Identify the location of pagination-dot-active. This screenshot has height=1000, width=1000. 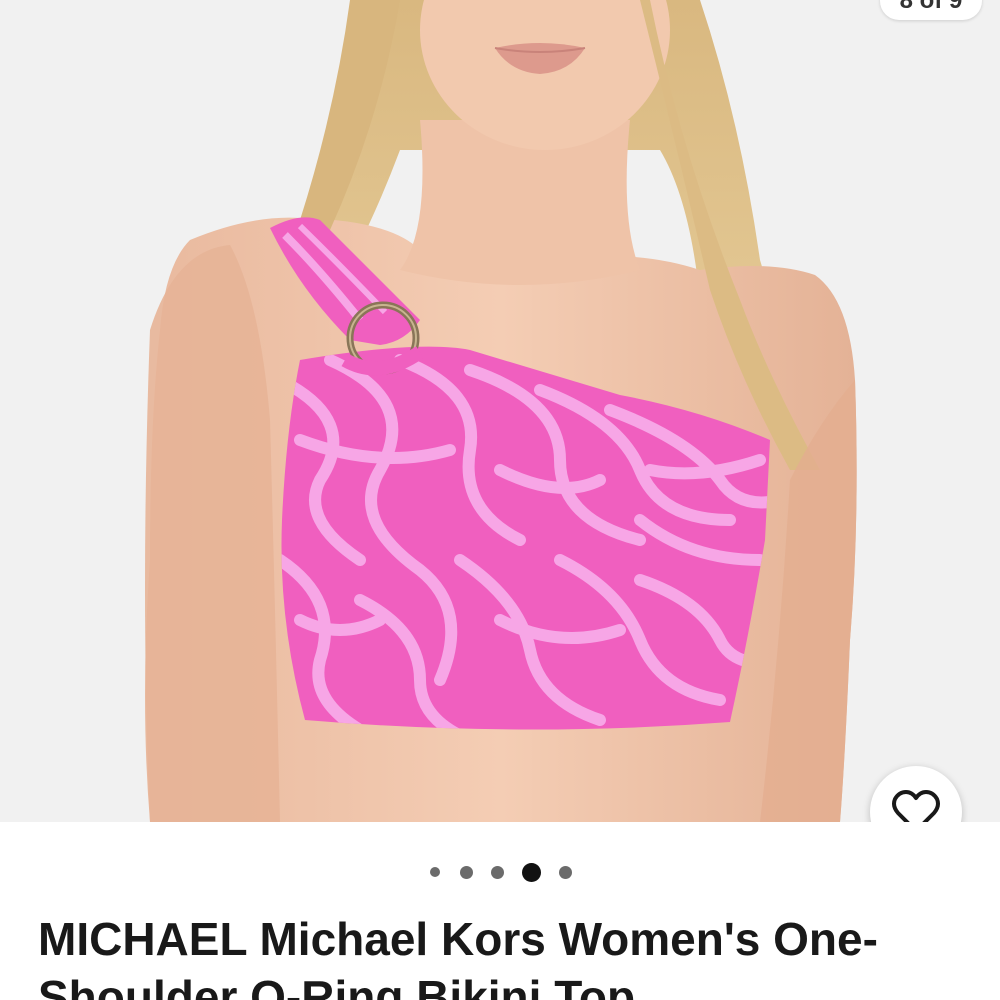
(531, 872).